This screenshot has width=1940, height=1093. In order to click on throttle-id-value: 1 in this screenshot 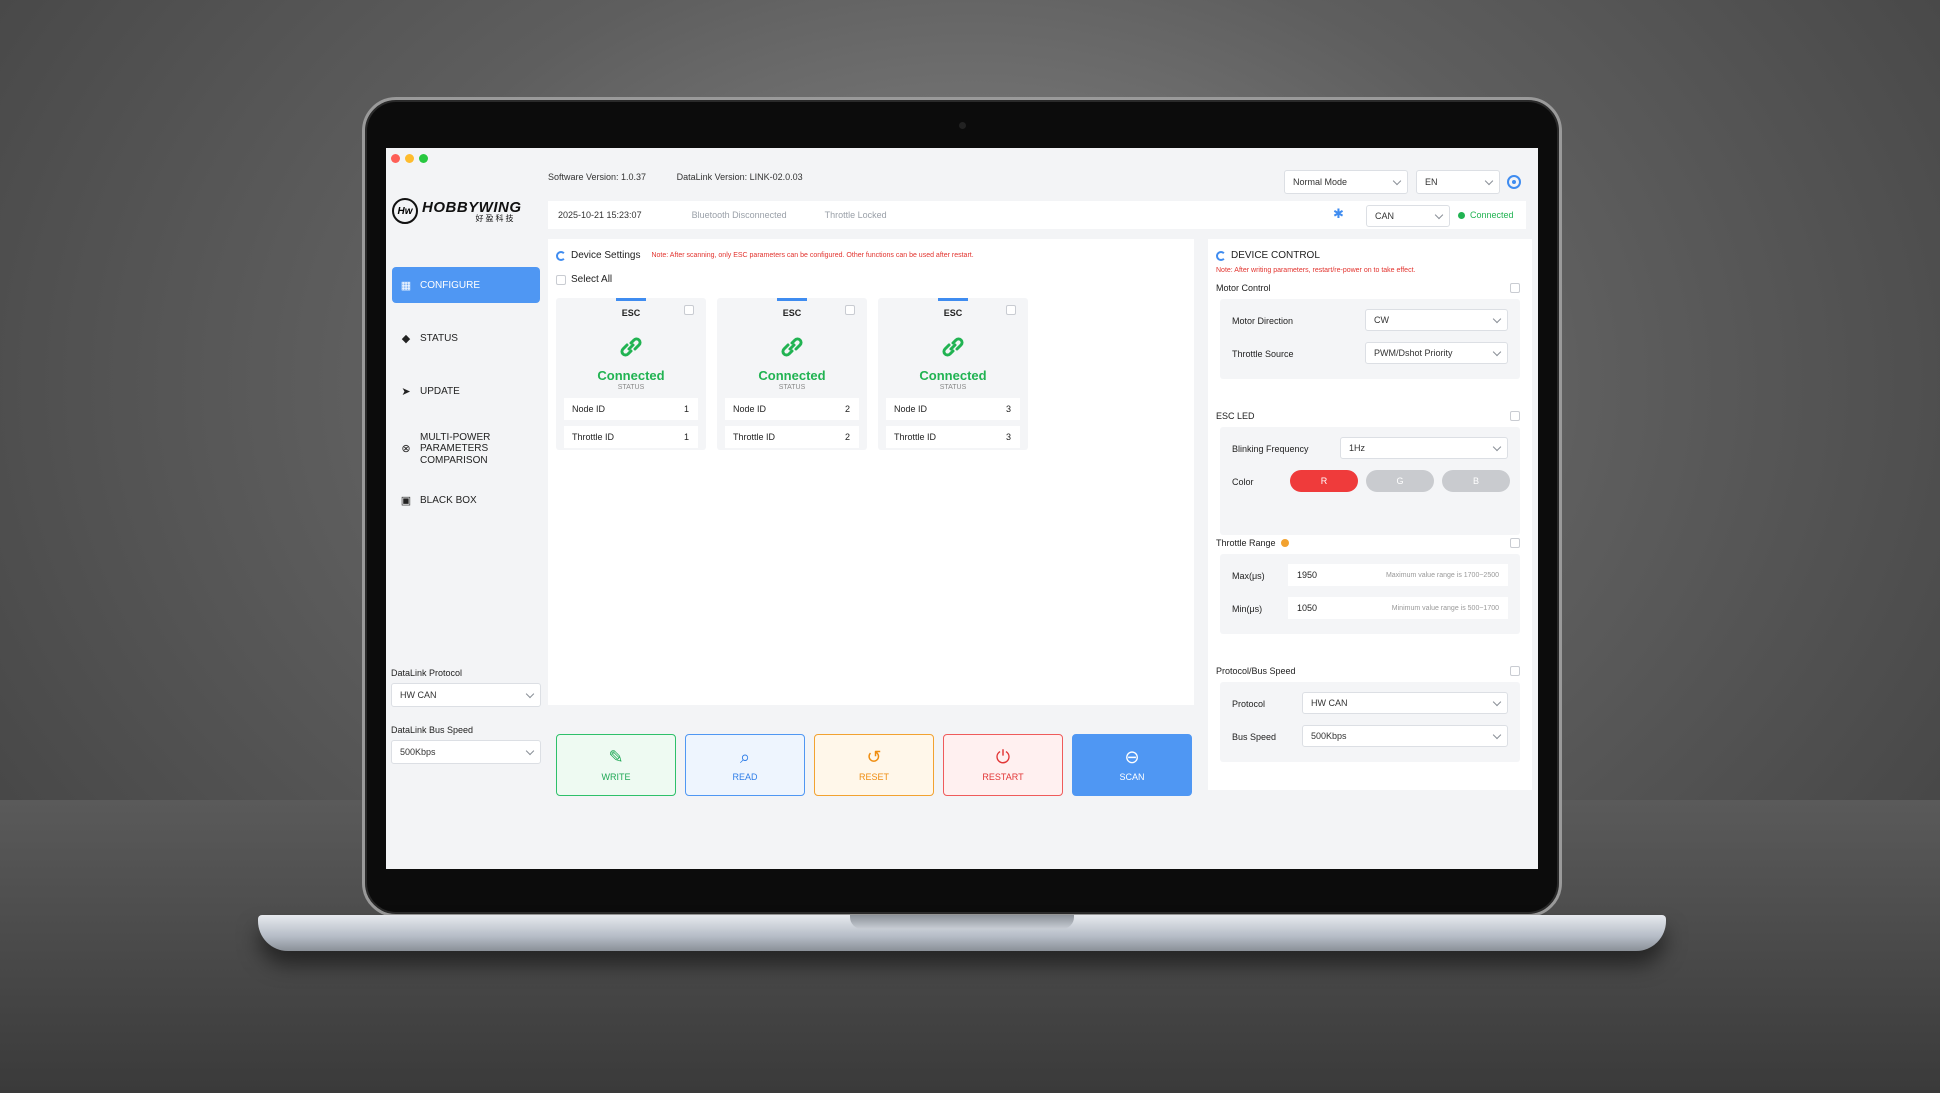, I will do `click(686, 437)`.